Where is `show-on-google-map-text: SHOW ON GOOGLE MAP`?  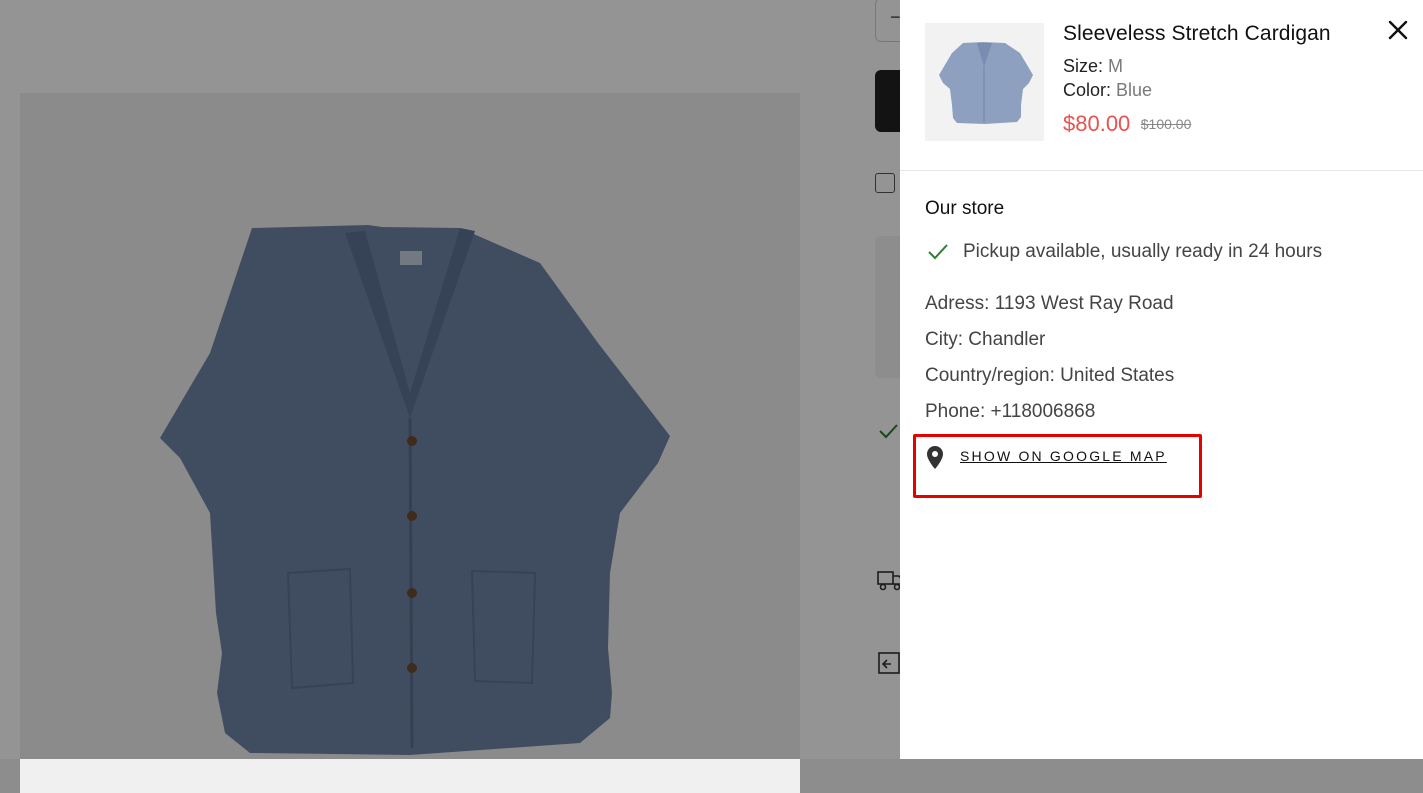 show-on-google-map-text: SHOW ON GOOGLE MAP is located at coordinates (1063, 456).